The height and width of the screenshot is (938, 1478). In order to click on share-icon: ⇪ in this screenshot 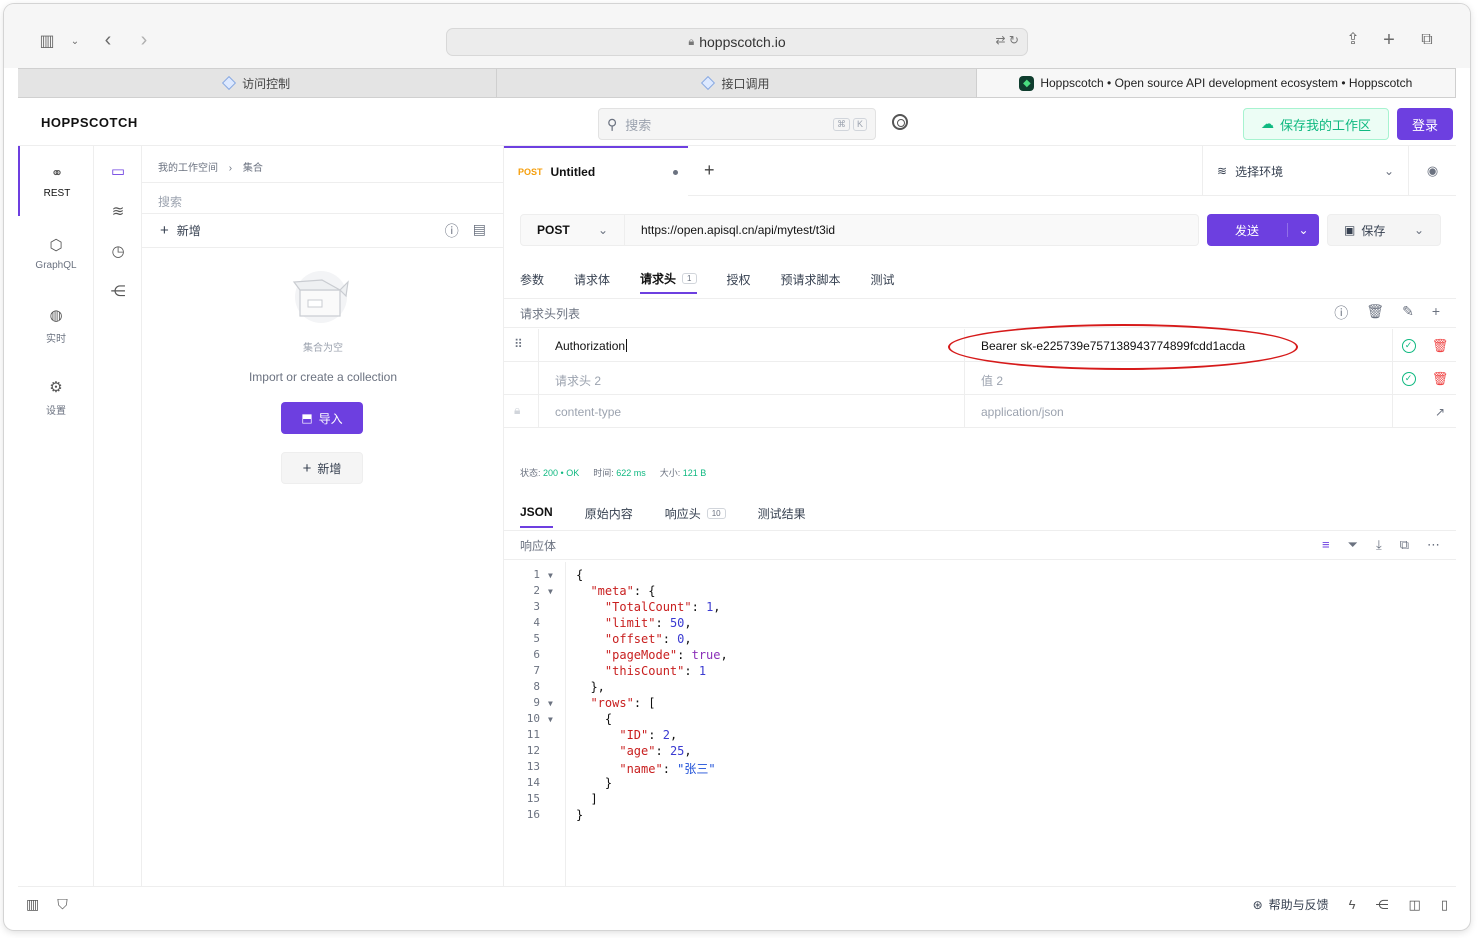, I will do `click(1353, 40)`.